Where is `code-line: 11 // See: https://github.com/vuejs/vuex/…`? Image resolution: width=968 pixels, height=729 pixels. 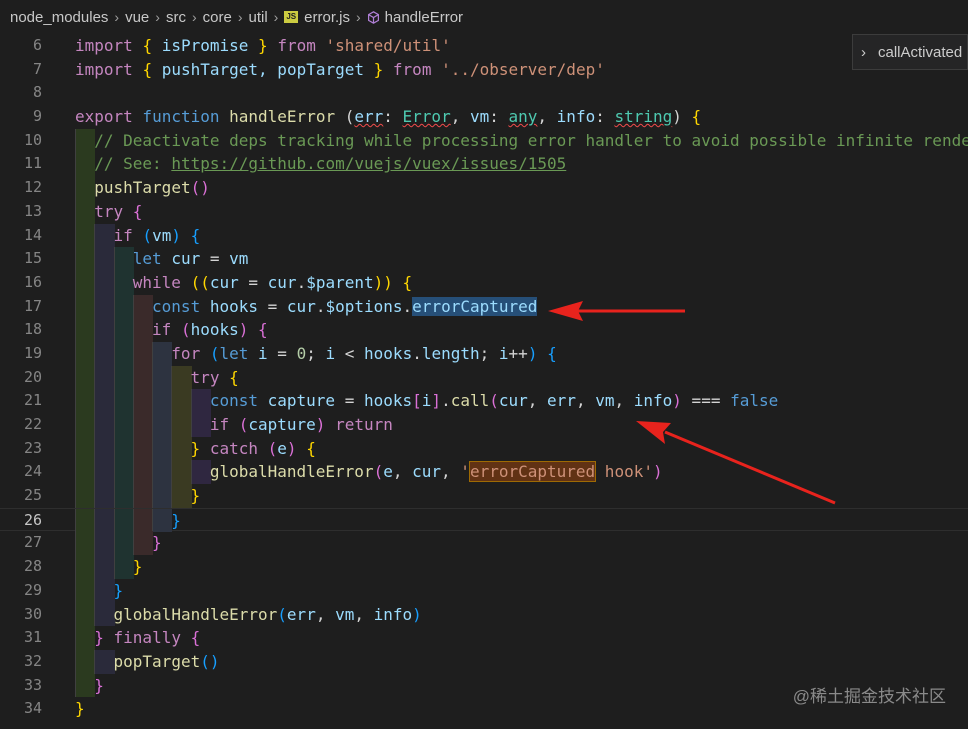
code-line: 11 // See: https://github.com/vuejs/vuex/… is located at coordinates (484, 164).